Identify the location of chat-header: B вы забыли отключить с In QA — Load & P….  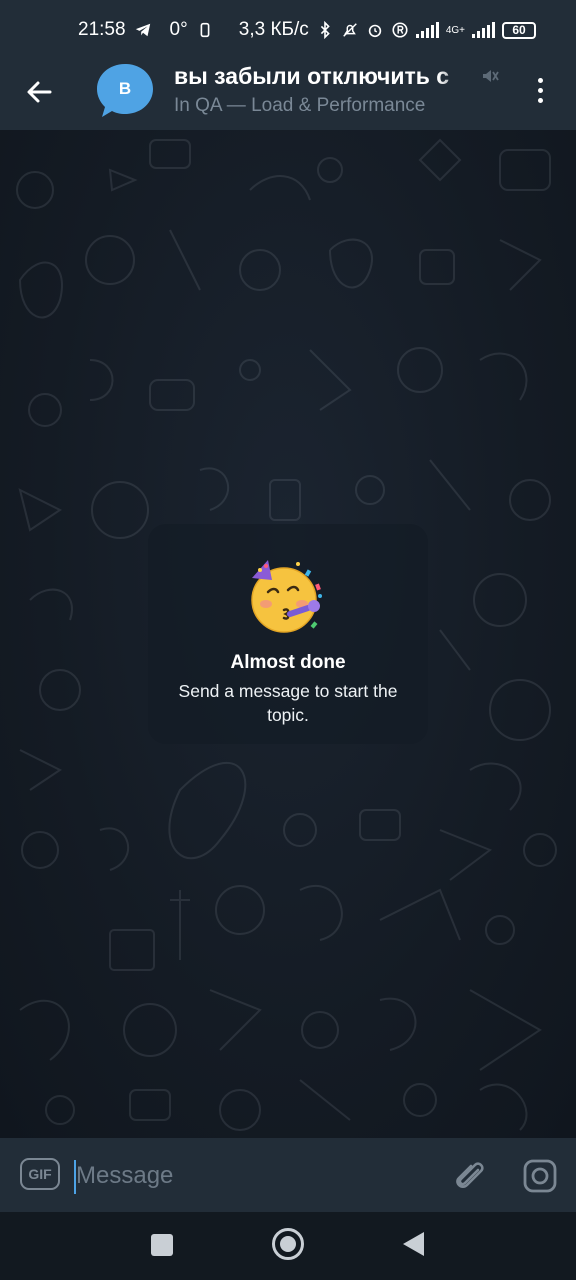
(288, 95).